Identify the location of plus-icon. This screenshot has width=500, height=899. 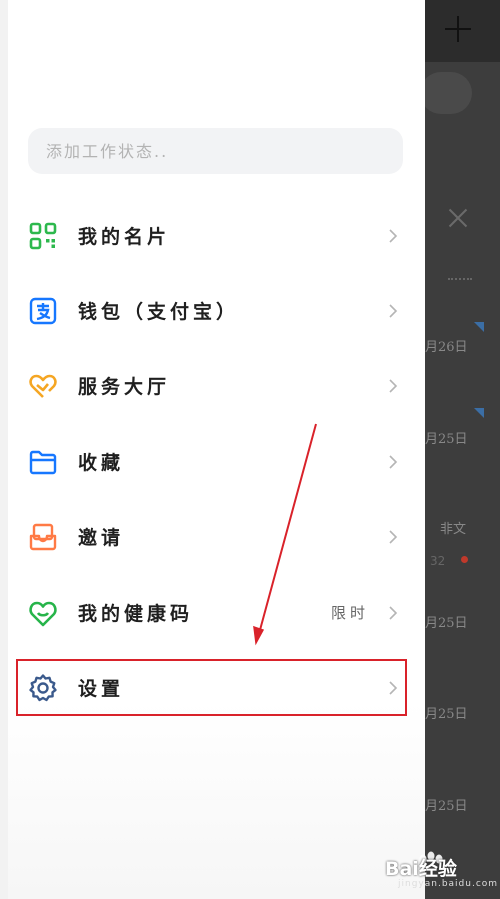
(458, 29).